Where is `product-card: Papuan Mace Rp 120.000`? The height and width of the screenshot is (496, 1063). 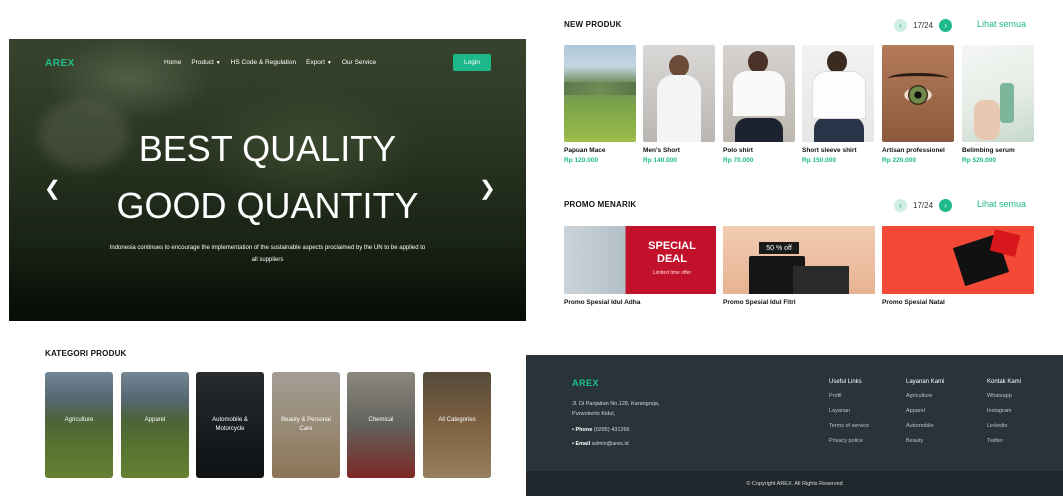
product-card: Papuan Mace Rp 120.000 is located at coordinates (600, 104).